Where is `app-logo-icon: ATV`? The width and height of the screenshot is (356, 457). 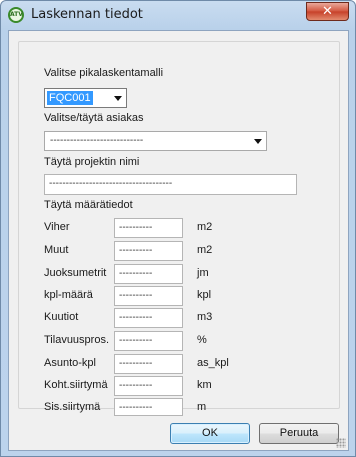
app-logo-icon: ATV is located at coordinates (16, 15).